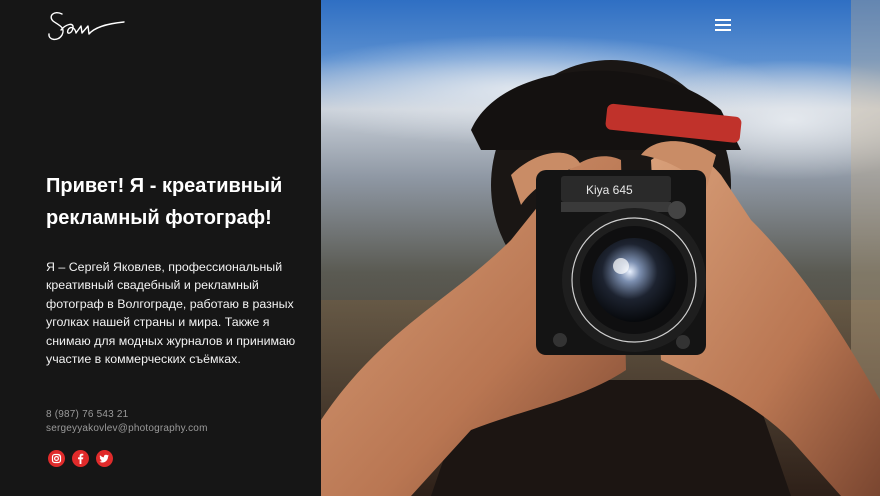 The width and height of the screenshot is (880, 496). I want to click on facebook-icon, so click(80, 458).